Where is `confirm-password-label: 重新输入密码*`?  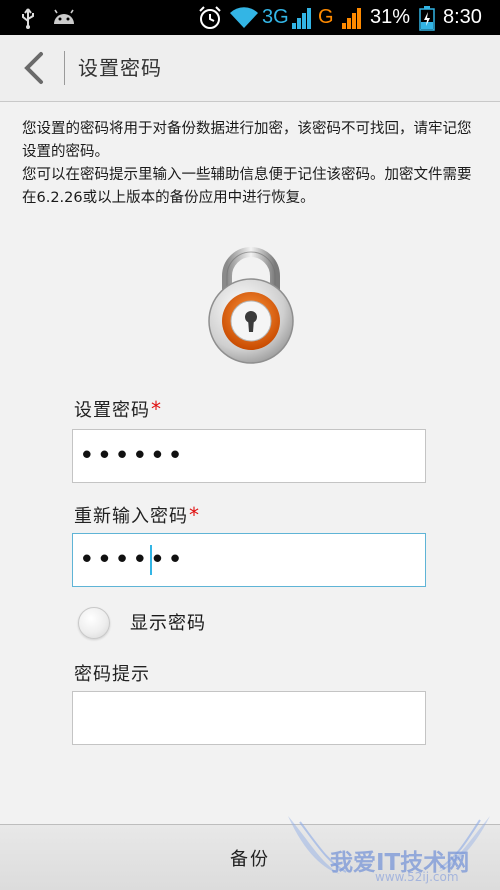
confirm-password-label: 重新输入密码* is located at coordinates (137, 515).